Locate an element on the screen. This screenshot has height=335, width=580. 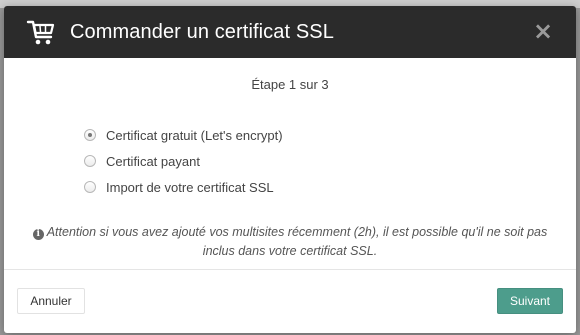
radio-free-certificate is located at coordinates (90, 135).